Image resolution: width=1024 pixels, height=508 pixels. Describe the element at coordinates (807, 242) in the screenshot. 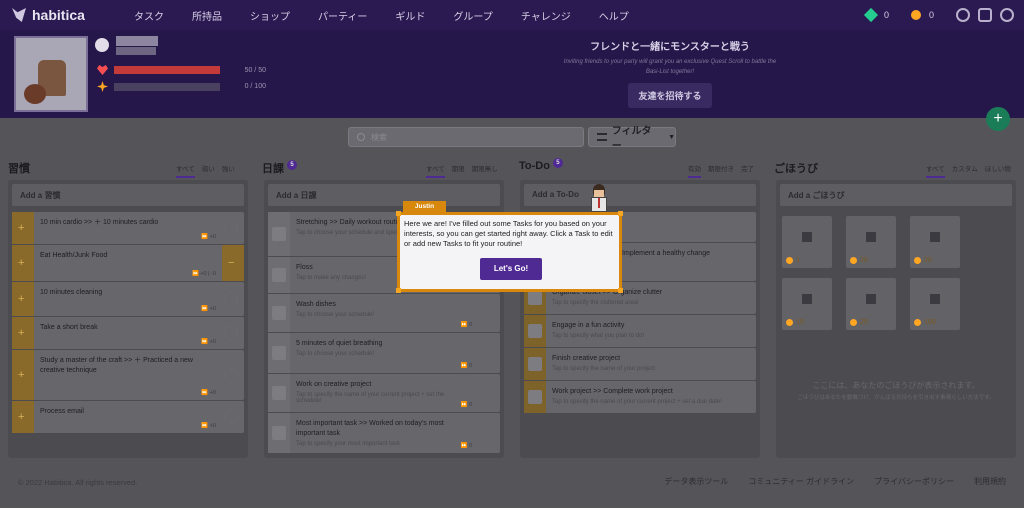

I see `reward-item: 1` at that location.